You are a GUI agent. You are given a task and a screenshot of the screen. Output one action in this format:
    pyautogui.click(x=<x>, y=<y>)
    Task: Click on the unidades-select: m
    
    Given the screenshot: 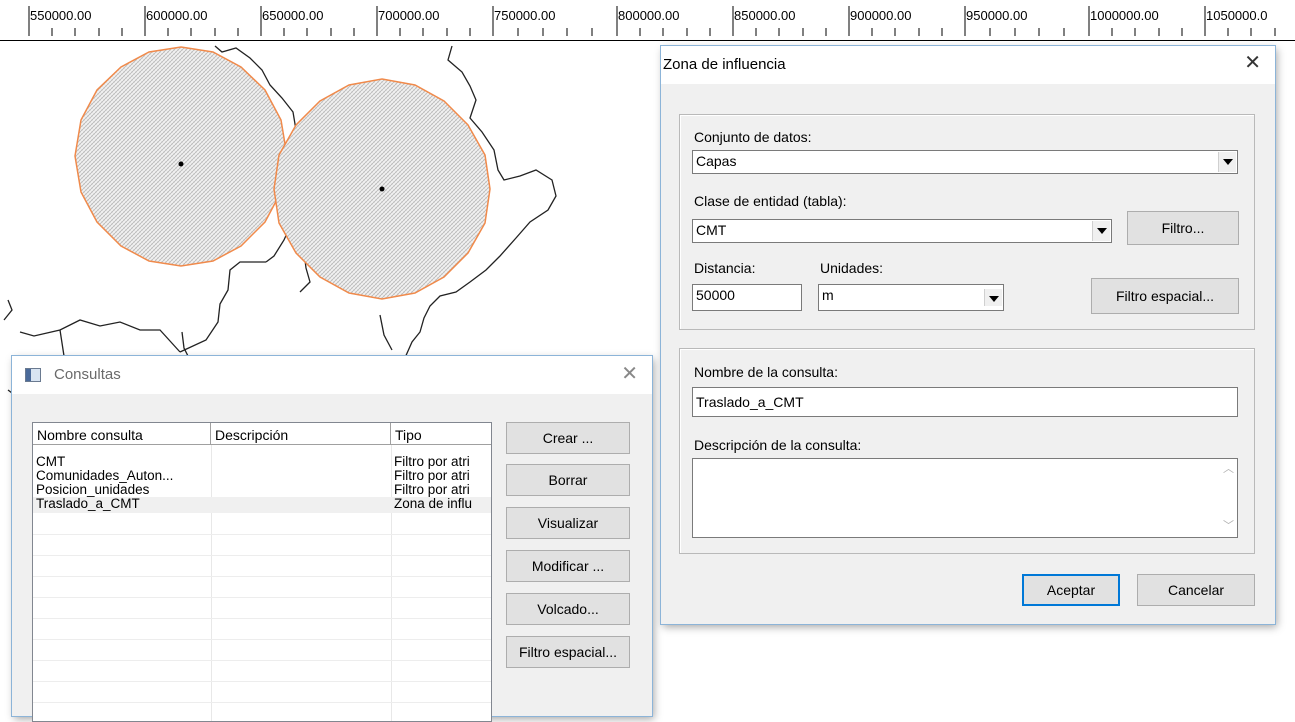 What is the action you would take?
    pyautogui.click(x=911, y=297)
    